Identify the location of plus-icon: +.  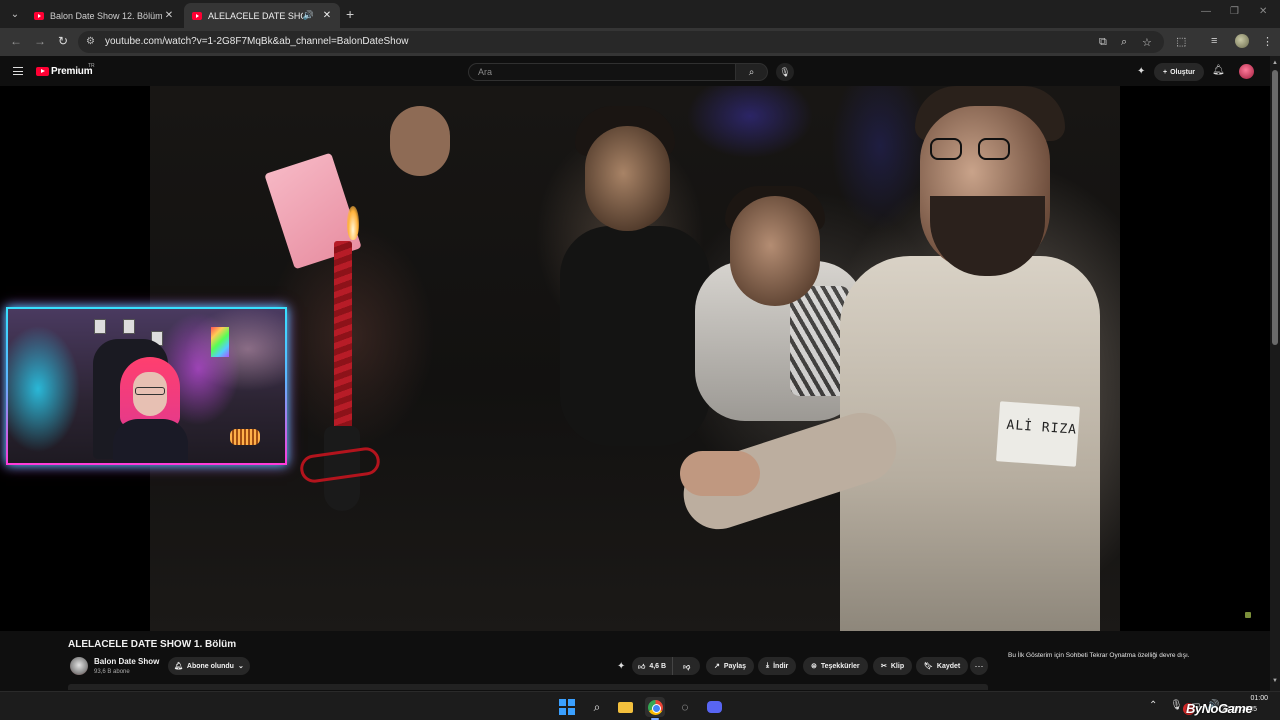
(1165, 72).